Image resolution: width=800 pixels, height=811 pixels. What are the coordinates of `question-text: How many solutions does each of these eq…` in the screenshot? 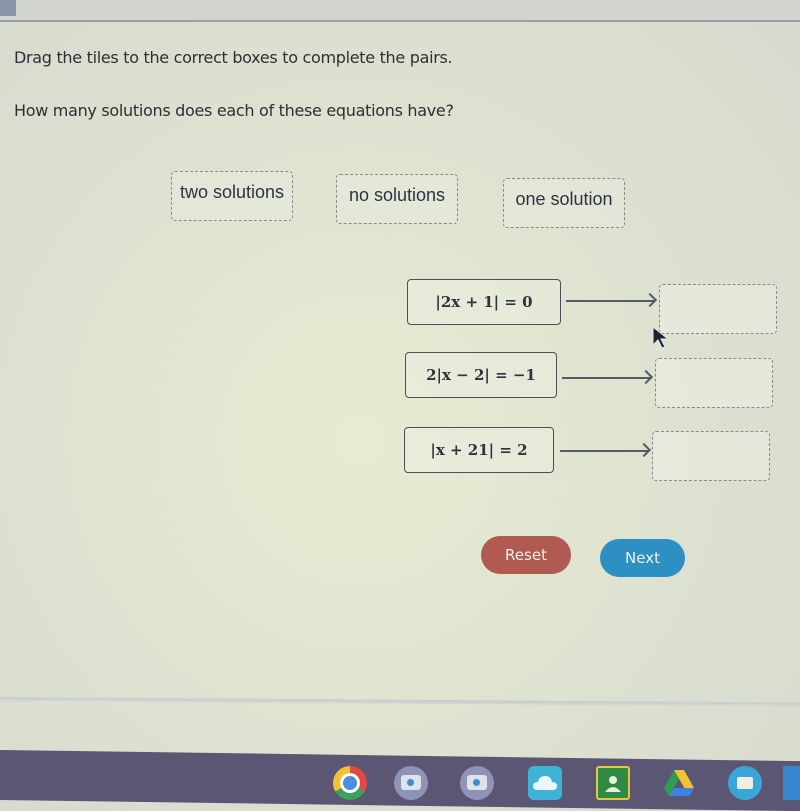 It's located at (234, 110).